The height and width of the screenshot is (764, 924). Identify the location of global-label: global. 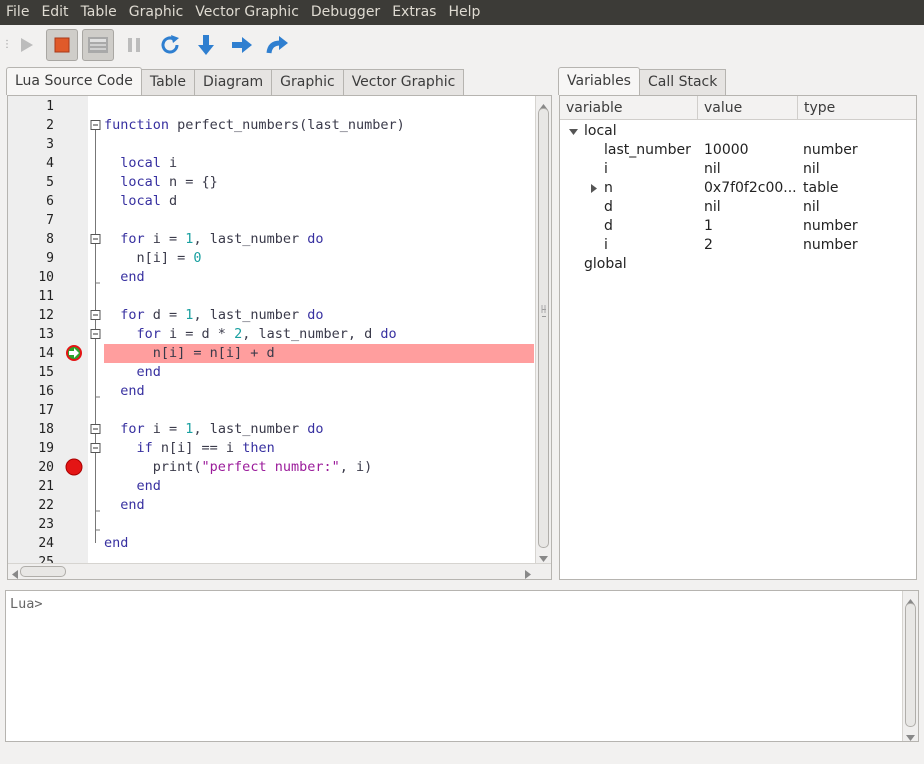
(605, 264).